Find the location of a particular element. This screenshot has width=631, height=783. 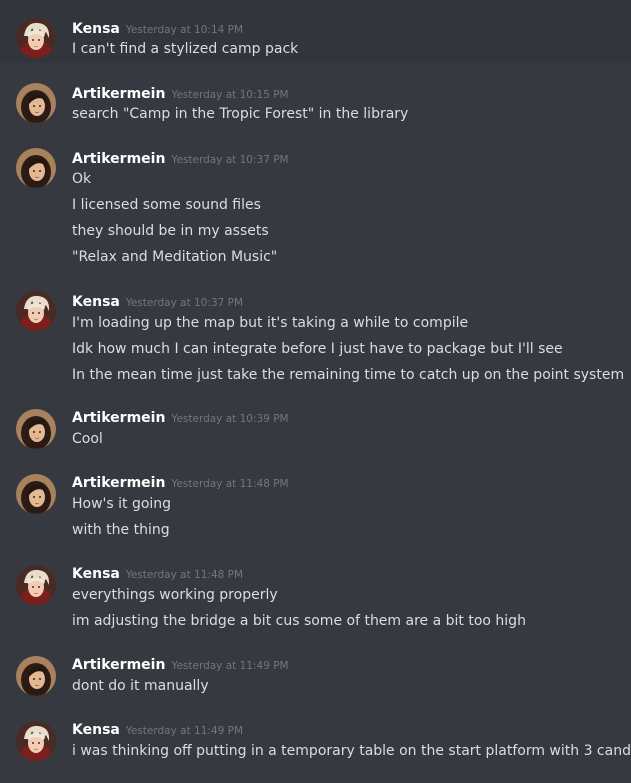

message-header: Kensa Yesterday at 10:14 PM is located at coordinates (157, 29).